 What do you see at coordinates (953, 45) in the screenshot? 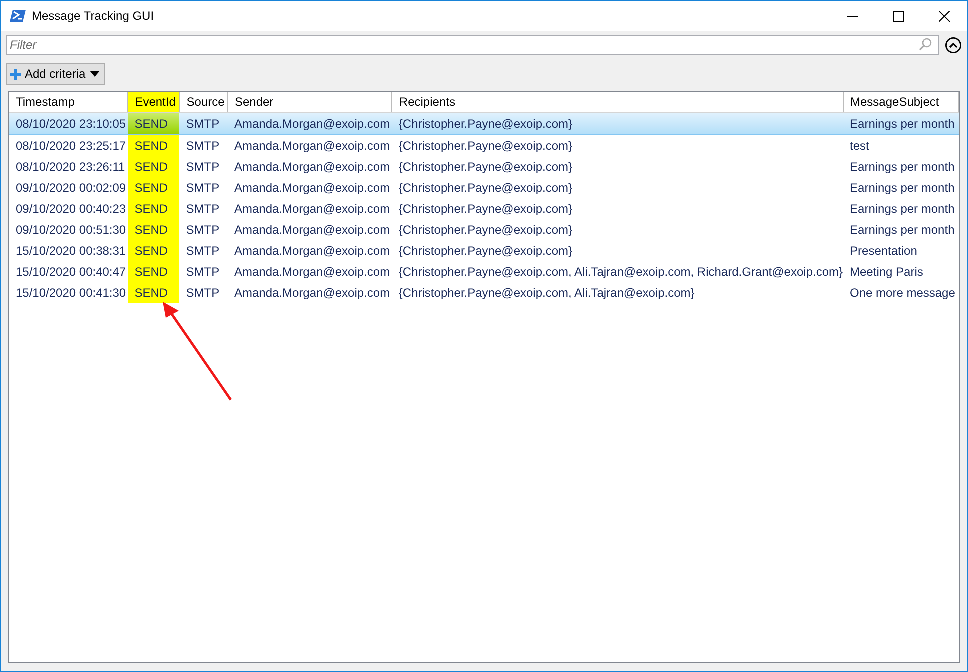
I see `collapse-icon` at bounding box center [953, 45].